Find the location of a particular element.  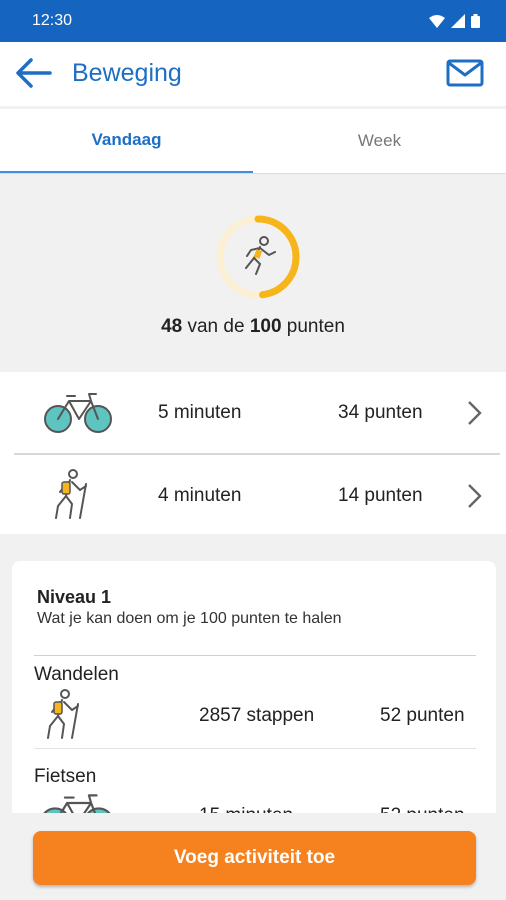

points-earned: 48 is located at coordinates (172, 326).